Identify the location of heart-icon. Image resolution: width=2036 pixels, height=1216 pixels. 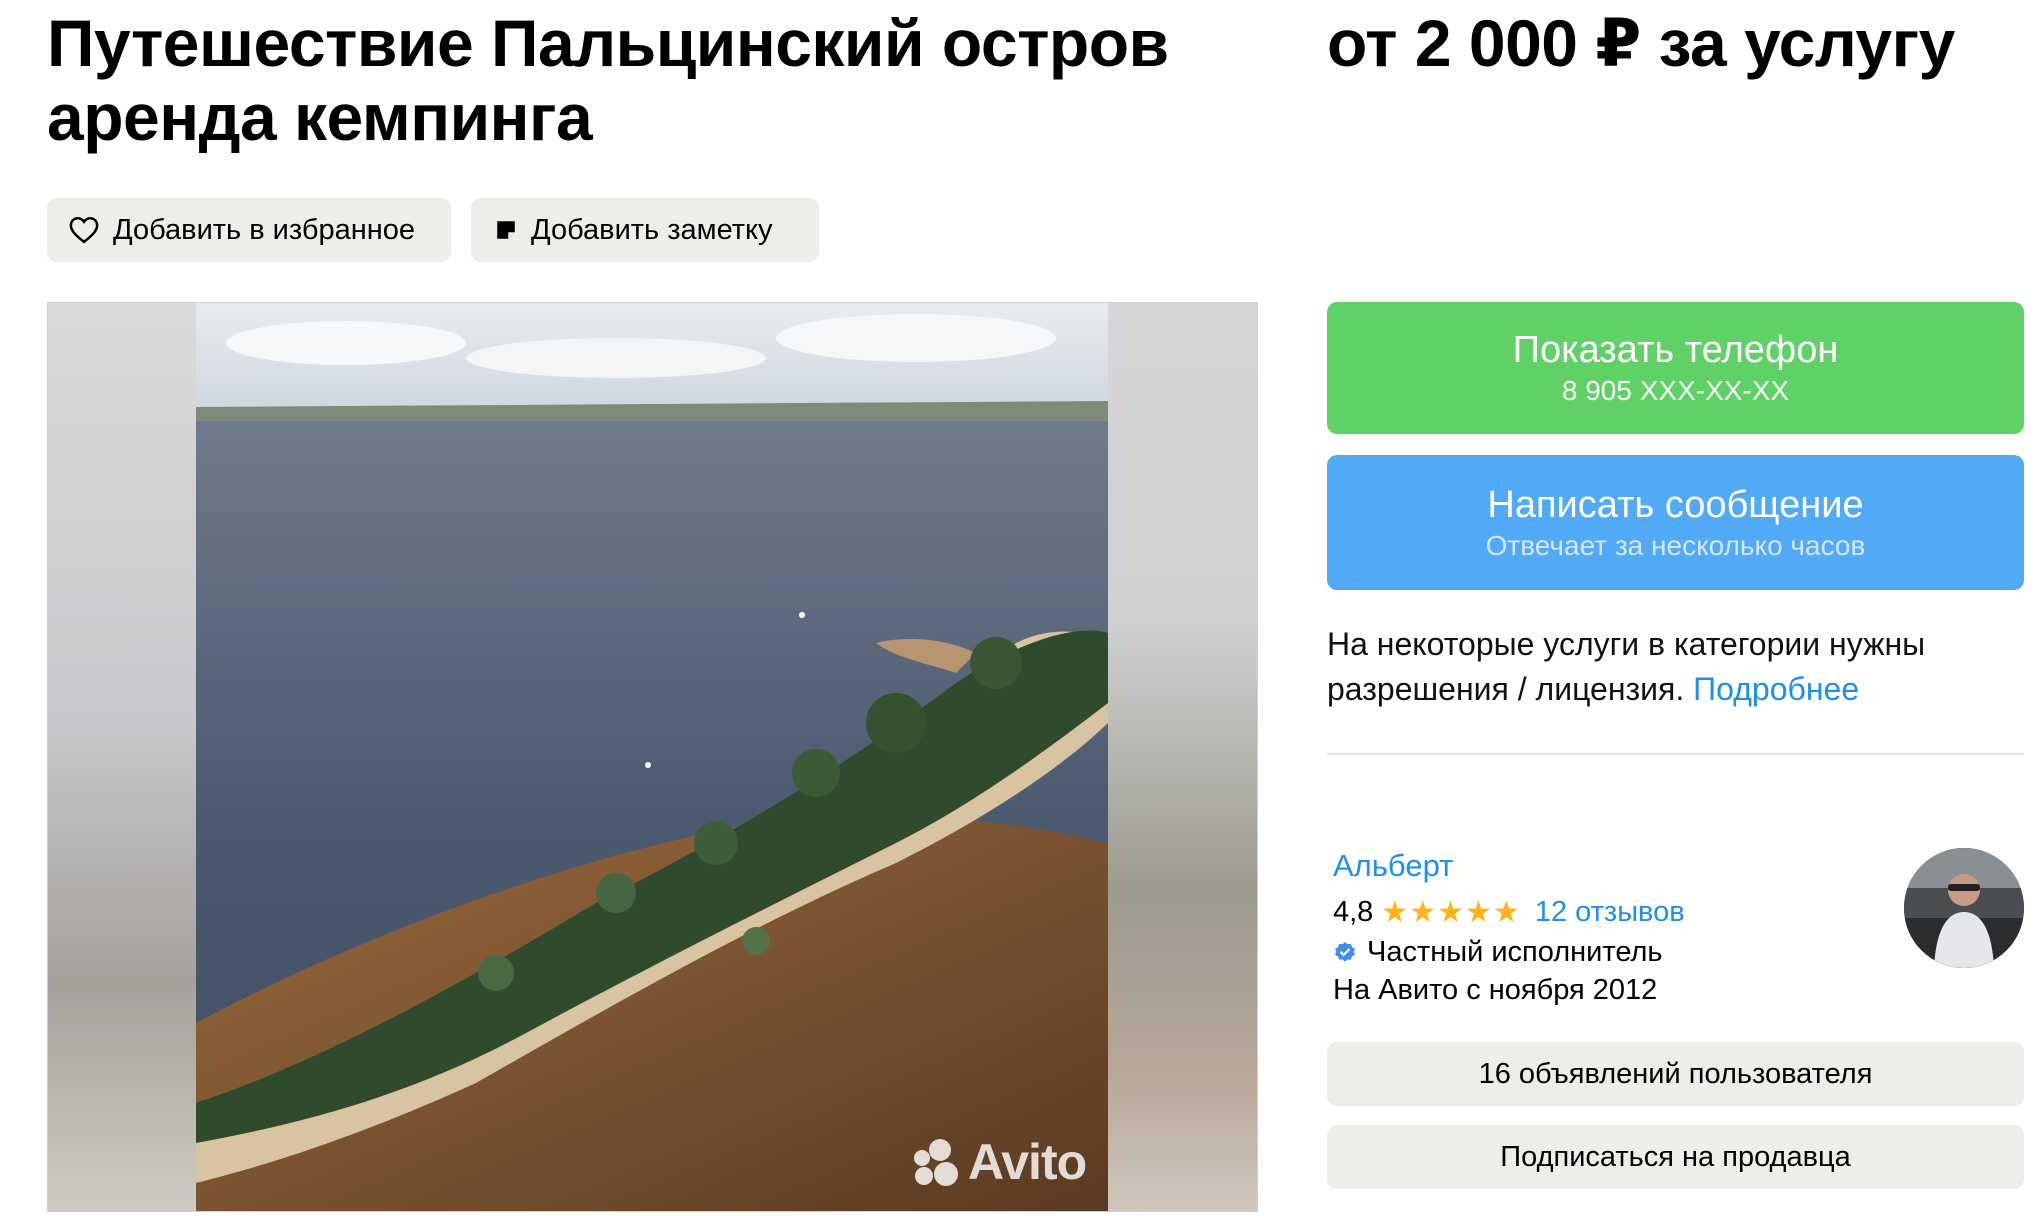
(84, 230).